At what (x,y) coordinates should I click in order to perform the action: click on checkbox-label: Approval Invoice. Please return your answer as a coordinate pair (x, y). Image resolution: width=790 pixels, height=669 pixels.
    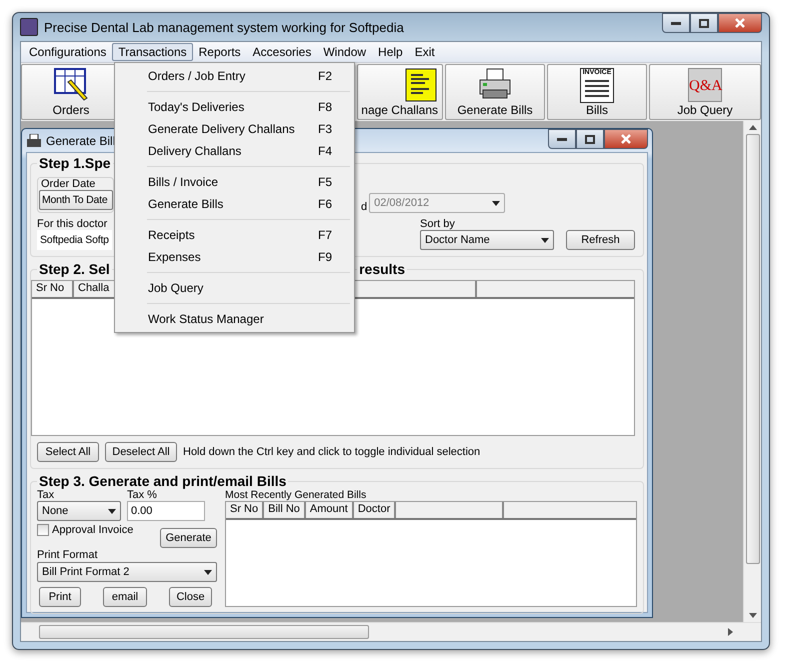
    Looking at the image, I should click on (93, 530).